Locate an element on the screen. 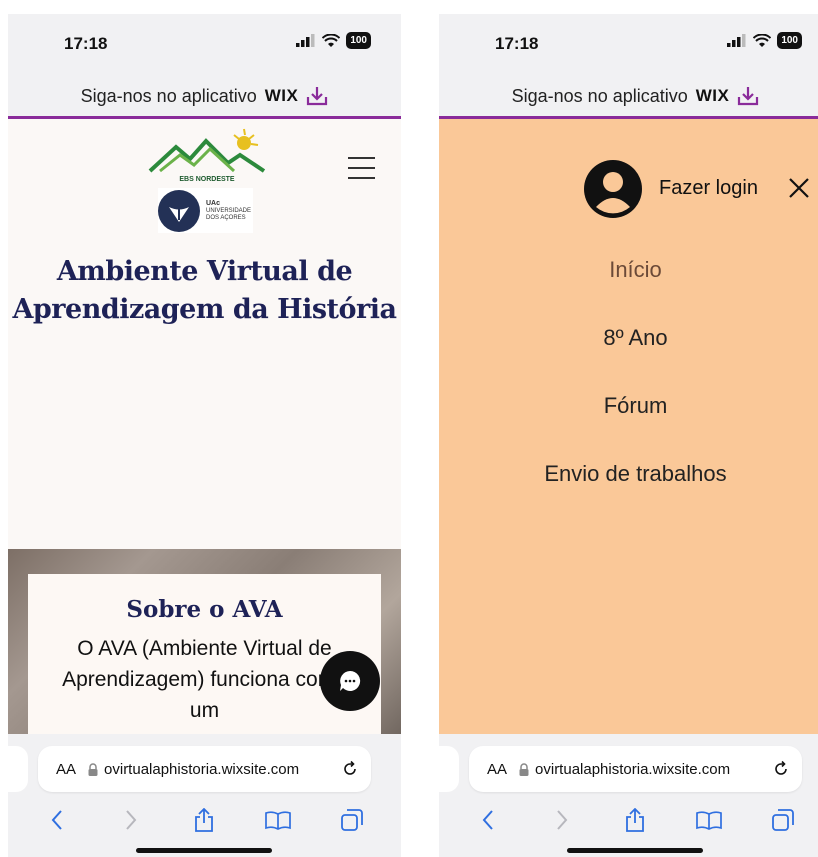 This screenshot has height=857, width=818. uac-logo: UAc UNIVERSIDADE DOS AÇORES is located at coordinates (205, 210).